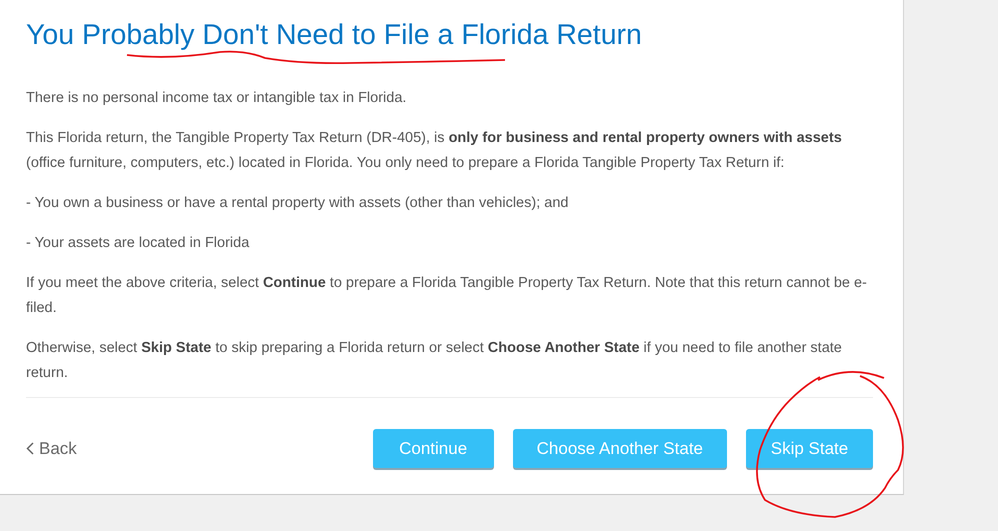 This screenshot has width=998, height=531. I want to click on paragraph: - You own a business or have a rental property with assets (other than vehicles); and, so click(298, 203).